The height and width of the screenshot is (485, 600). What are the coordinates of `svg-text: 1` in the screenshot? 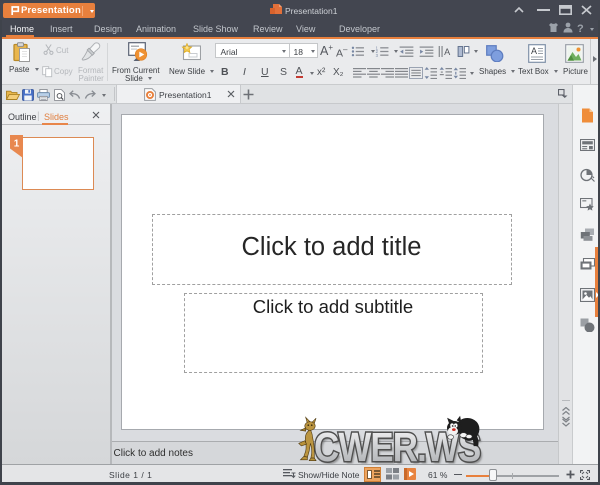 It's located at (17, 144).